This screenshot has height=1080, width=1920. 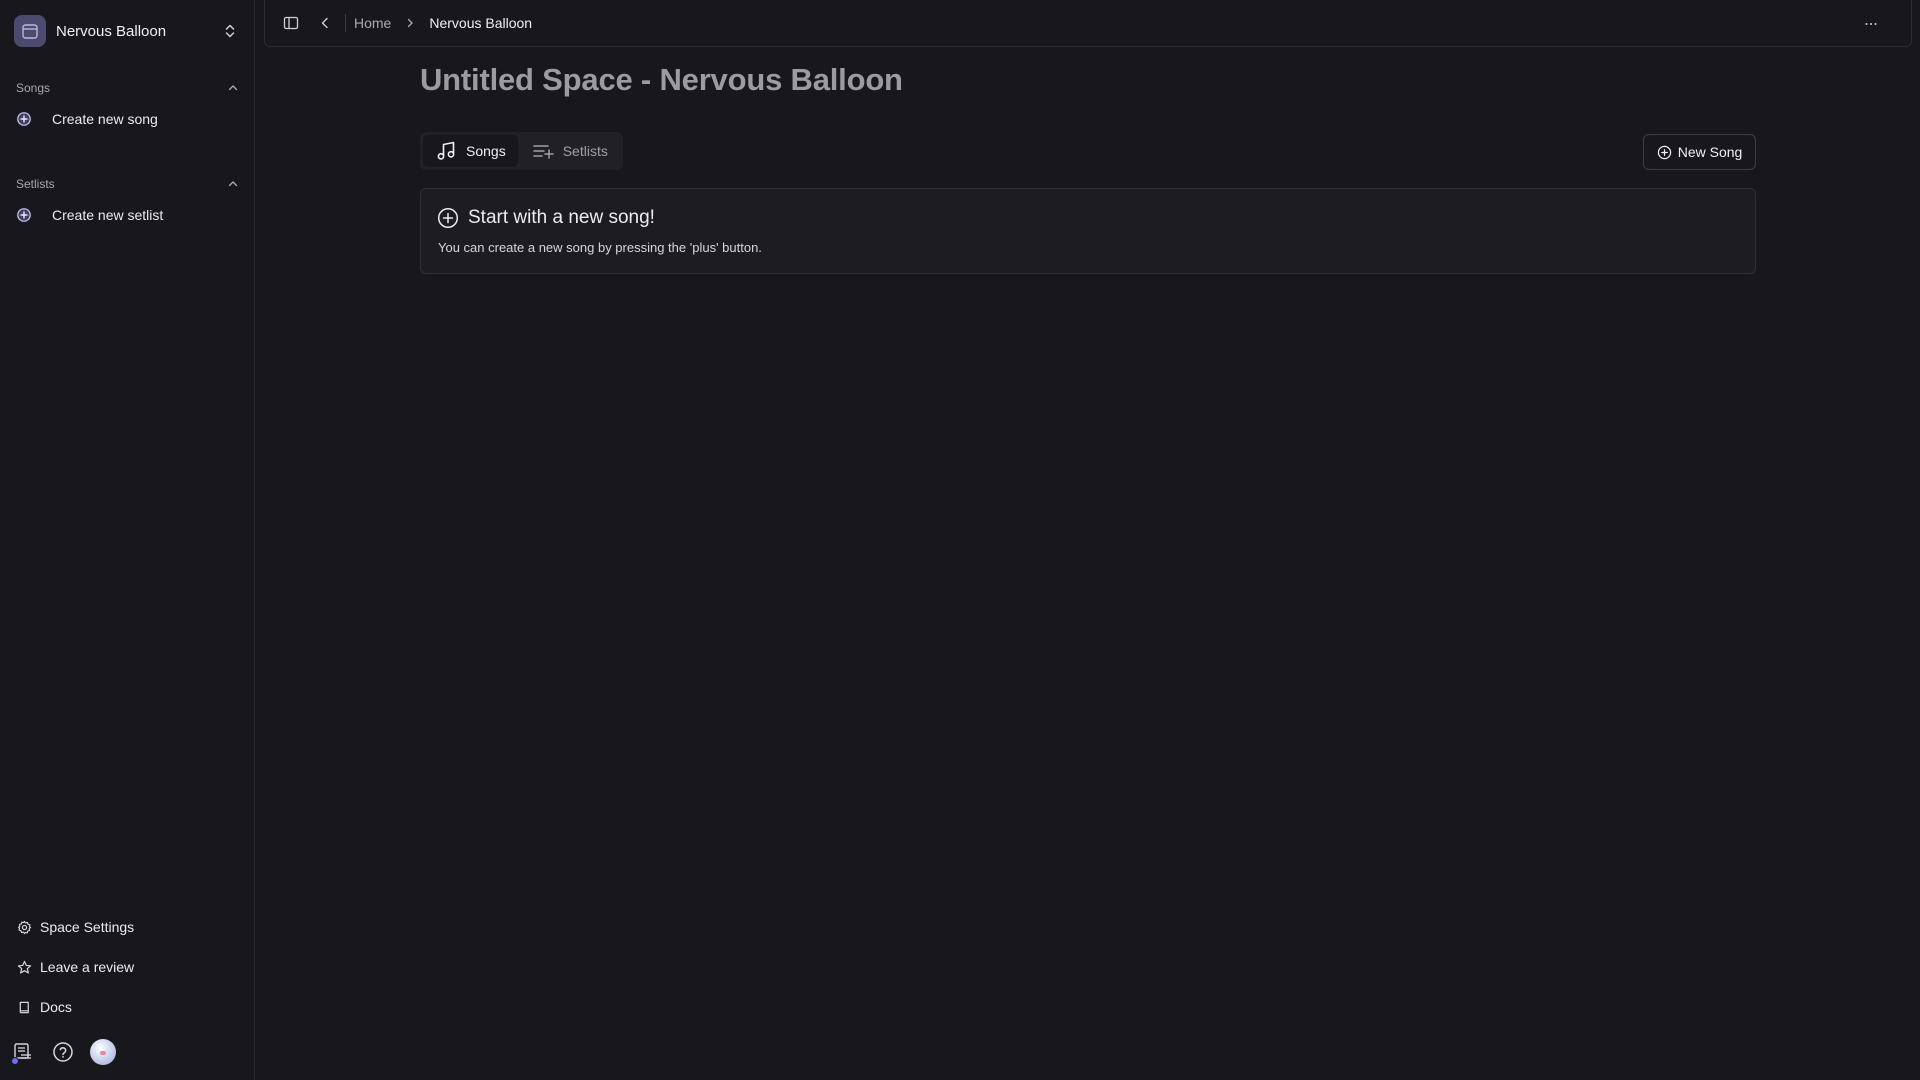 What do you see at coordinates (24, 1007) in the screenshot?
I see `book-icon` at bounding box center [24, 1007].